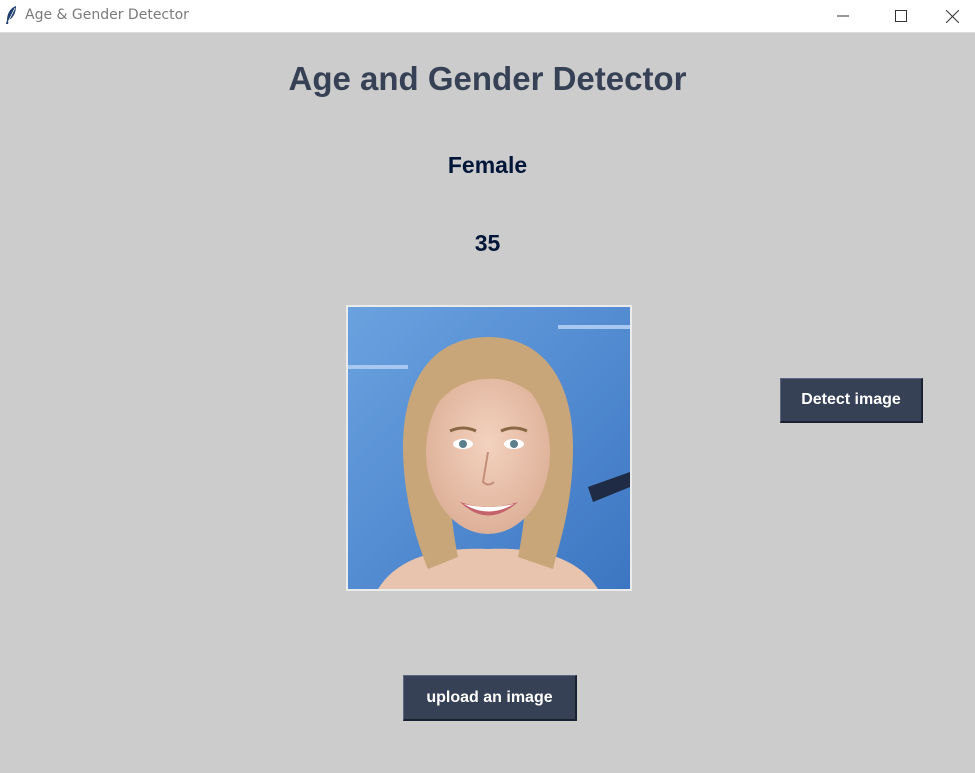  Describe the element at coordinates (11, 15) in the screenshot. I see `feather-icon` at that location.